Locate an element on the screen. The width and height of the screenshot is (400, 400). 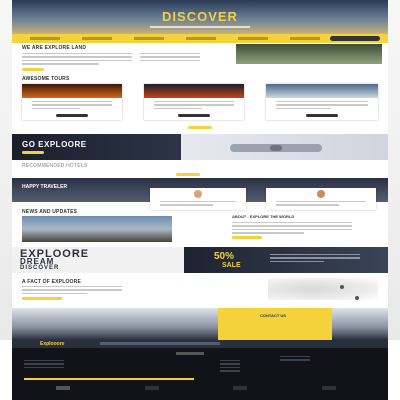
right-gutter is located at coordinates (394, 170).